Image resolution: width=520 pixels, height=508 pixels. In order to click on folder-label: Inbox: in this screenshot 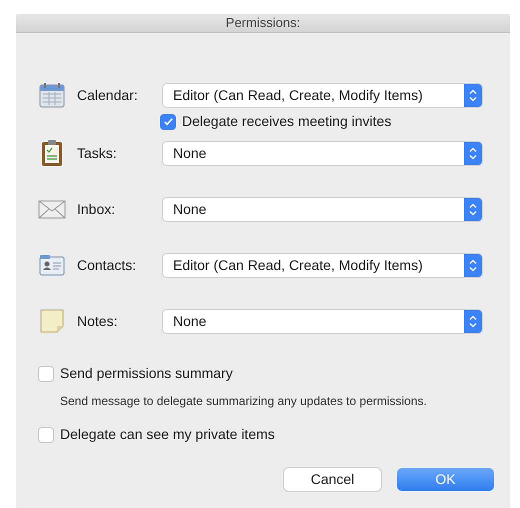, I will do `click(96, 209)`.